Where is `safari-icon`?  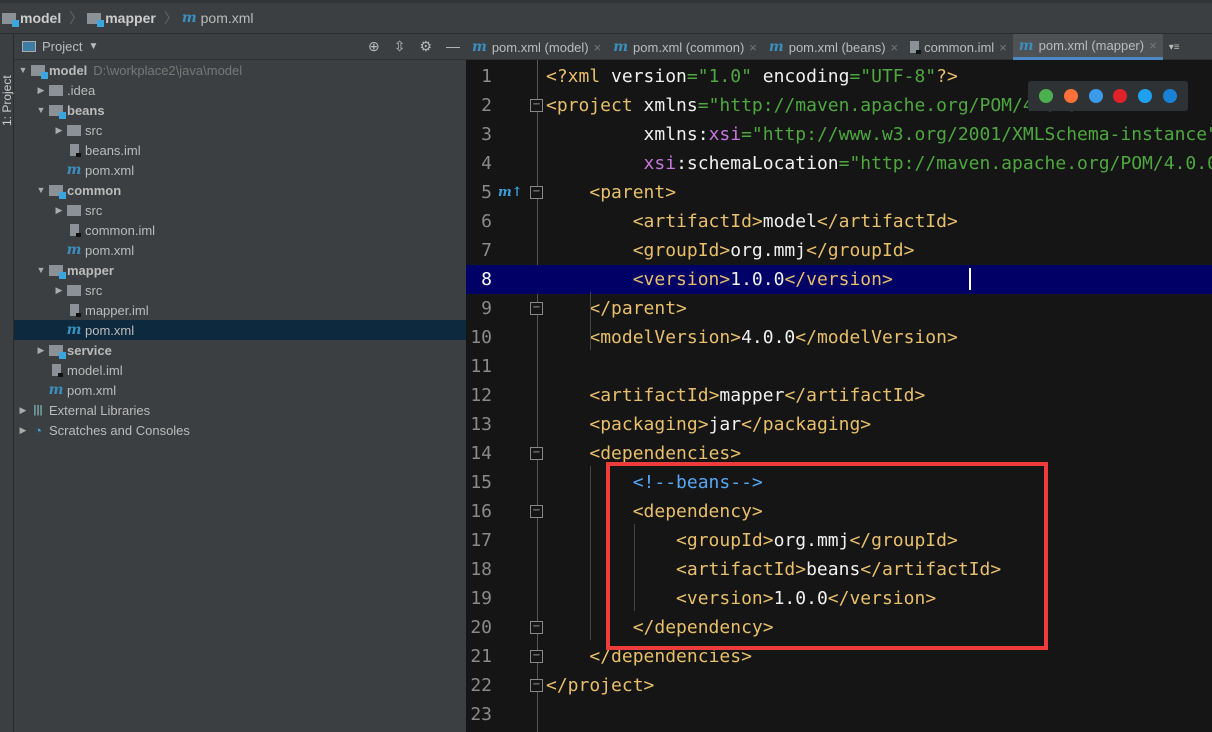 safari-icon is located at coordinates (1095, 96).